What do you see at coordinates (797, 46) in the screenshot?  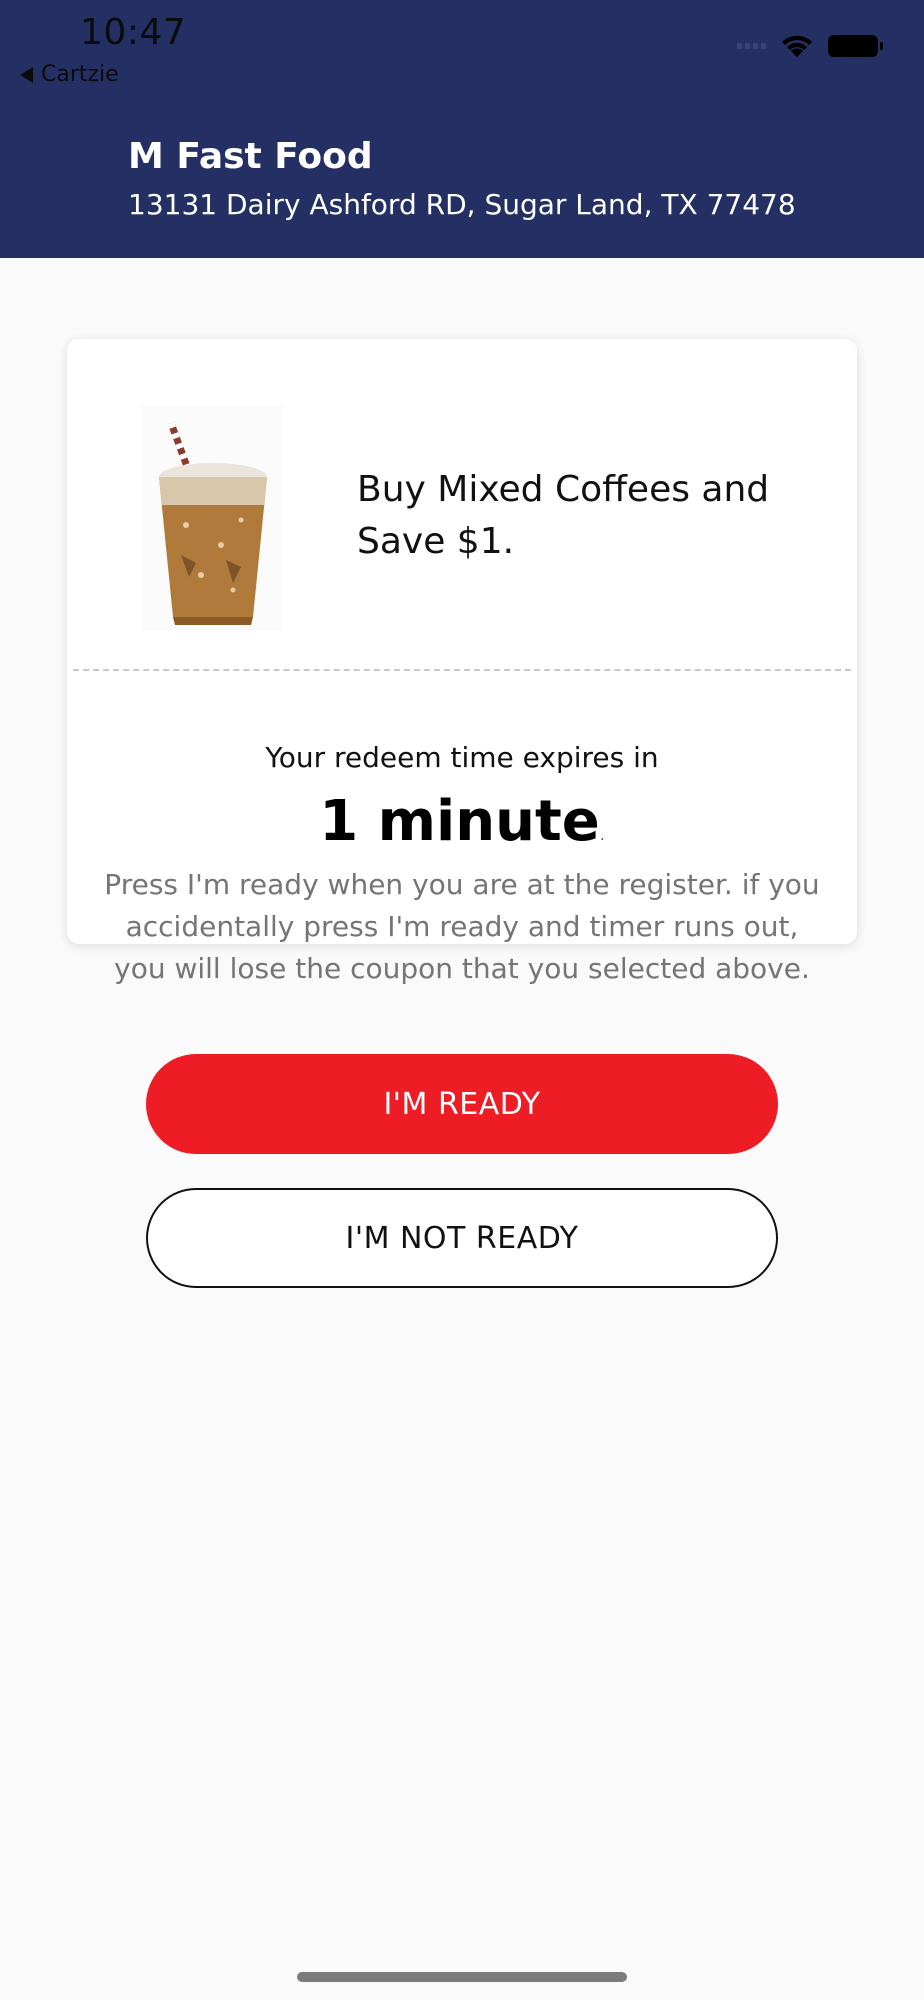 I see `wifi-icon` at bounding box center [797, 46].